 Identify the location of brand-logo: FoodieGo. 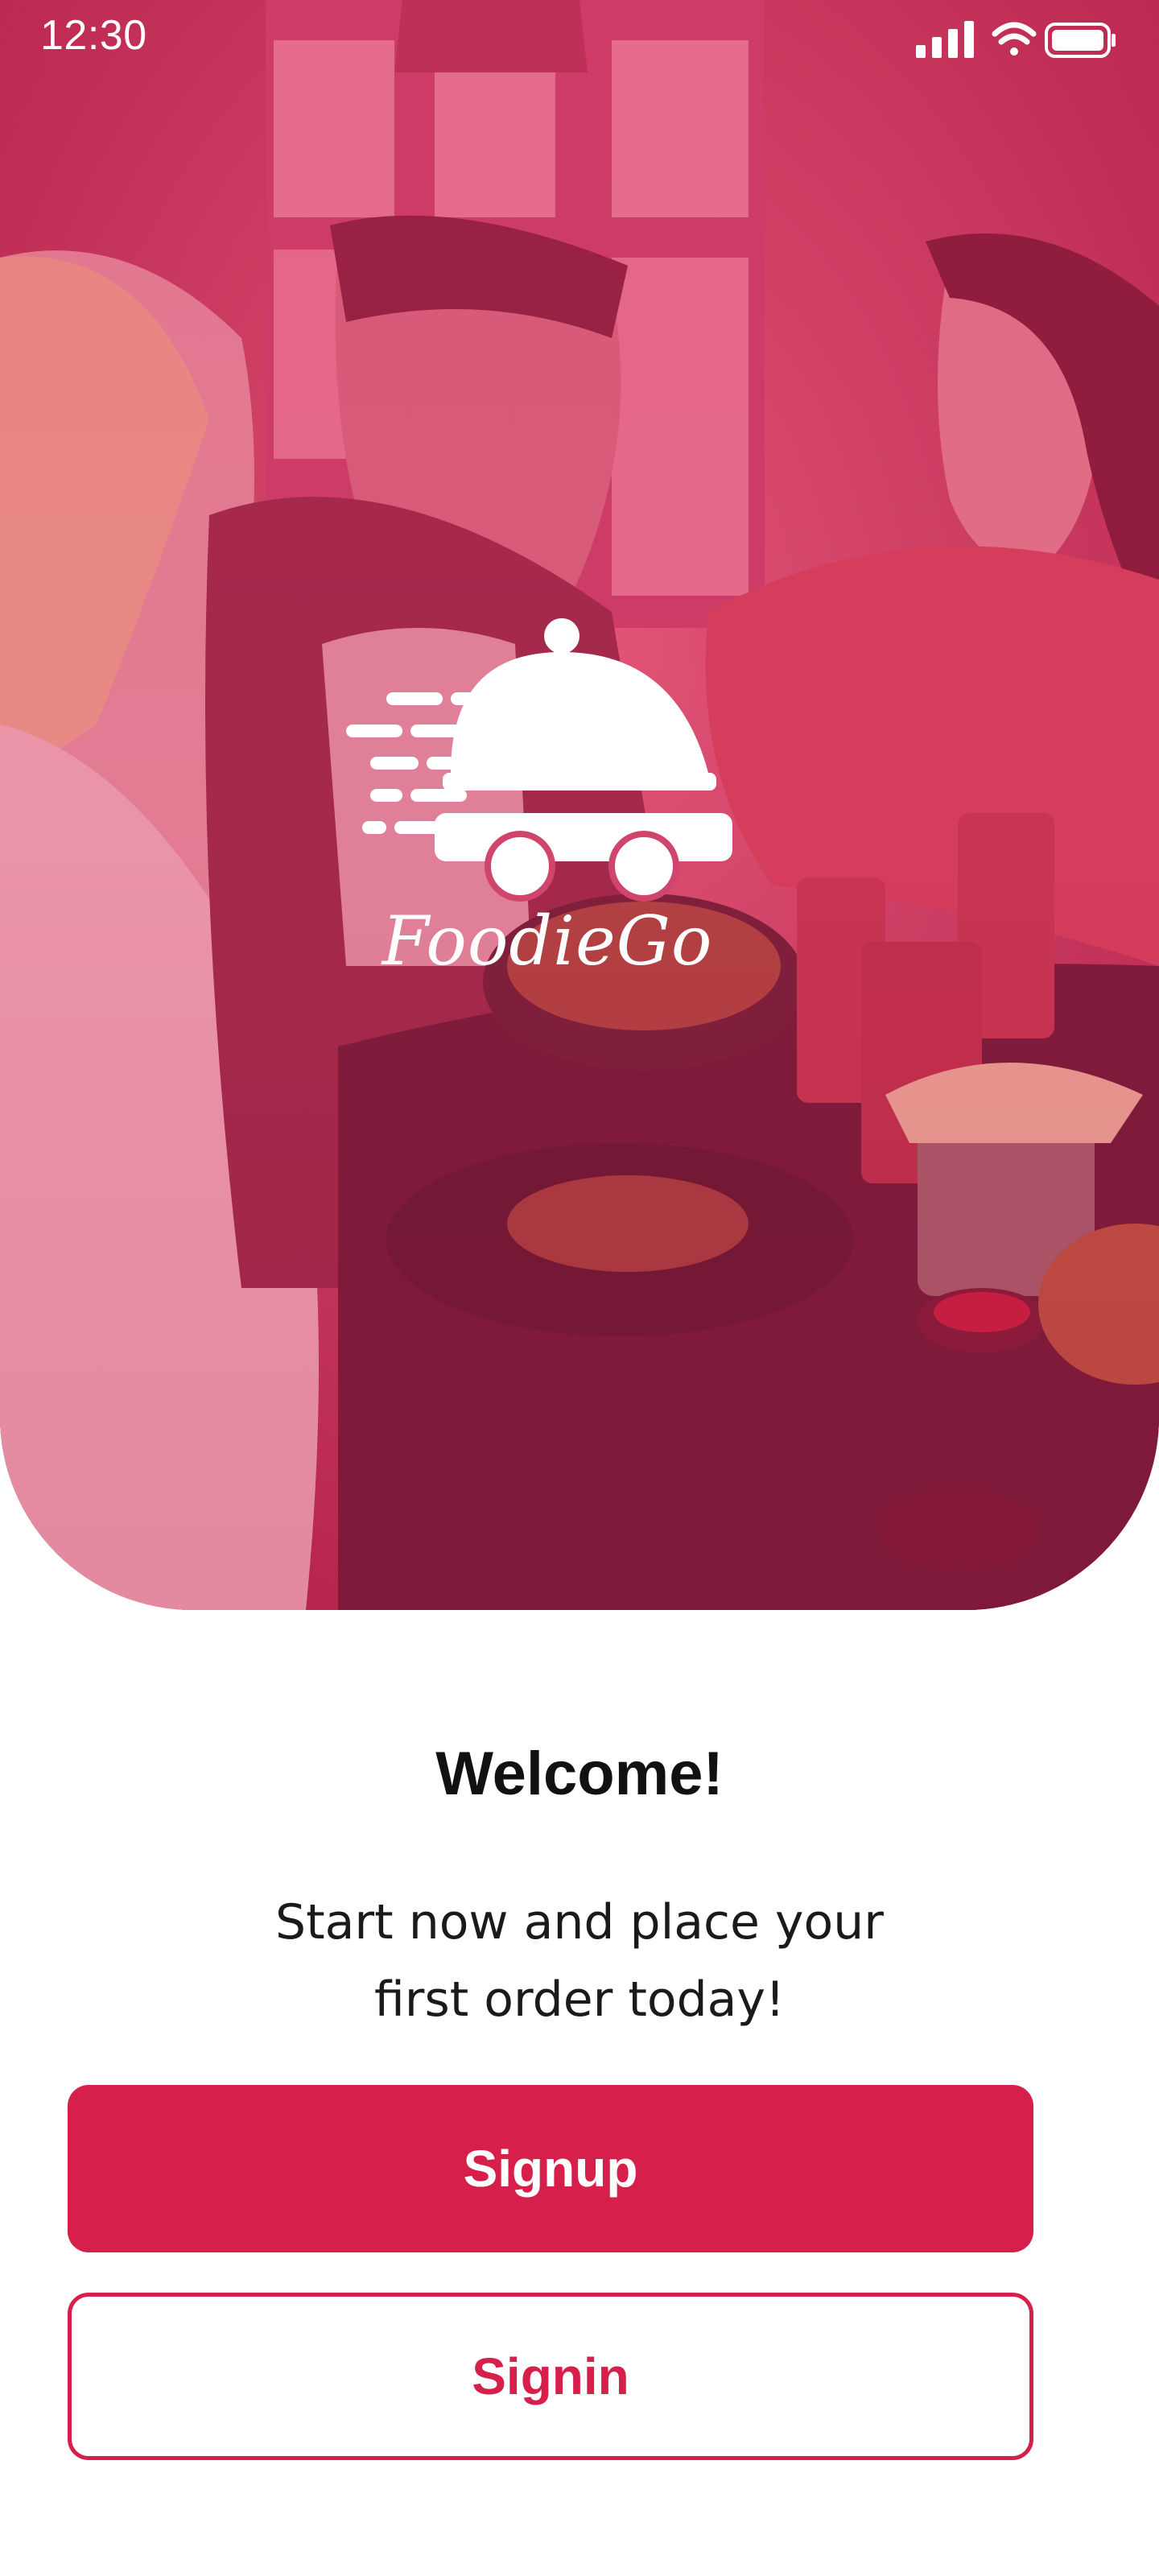
(547, 805).